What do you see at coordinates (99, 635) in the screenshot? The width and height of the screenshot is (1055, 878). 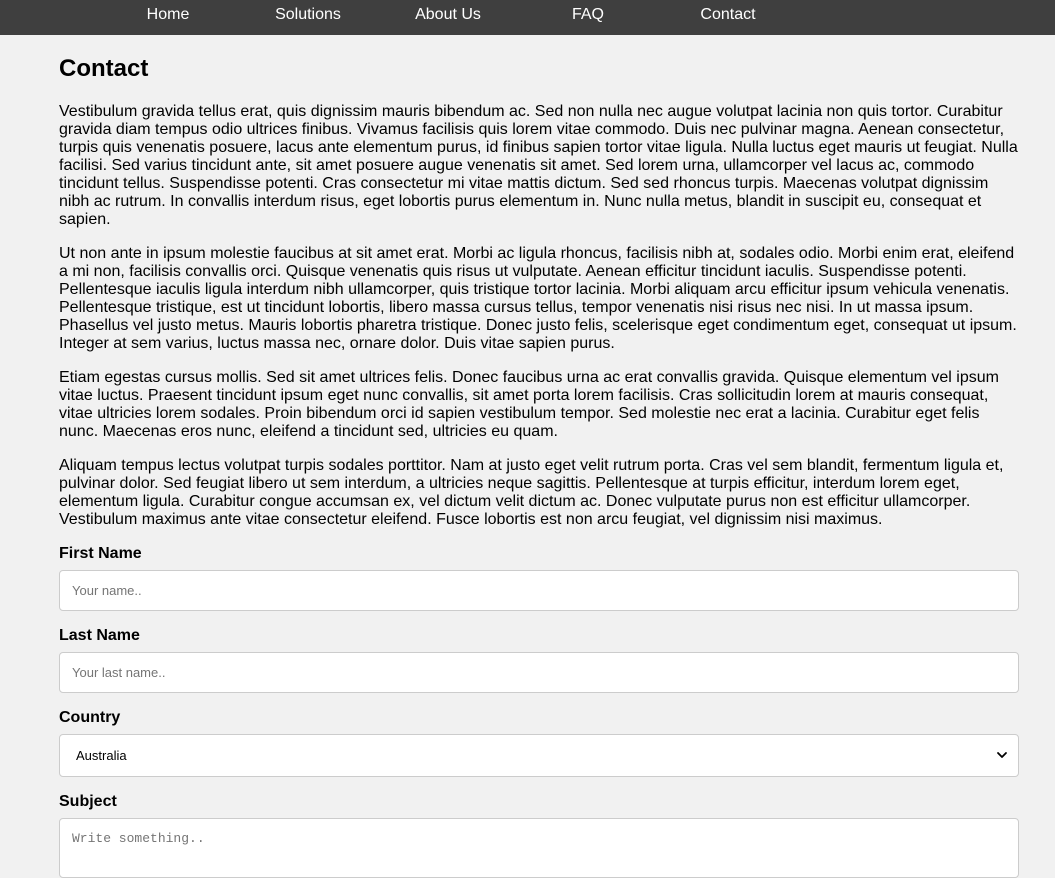 I see `last-name-label: Last Name` at bounding box center [99, 635].